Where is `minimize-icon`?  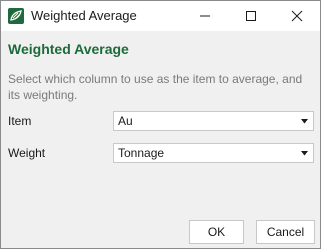
minimize-icon is located at coordinates (205, 16).